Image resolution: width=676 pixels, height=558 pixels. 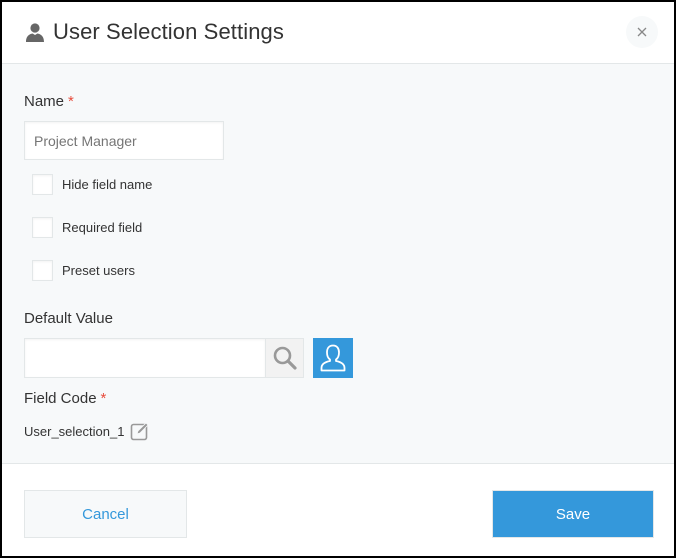 I want to click on search-button, so click(x=284, y=358).